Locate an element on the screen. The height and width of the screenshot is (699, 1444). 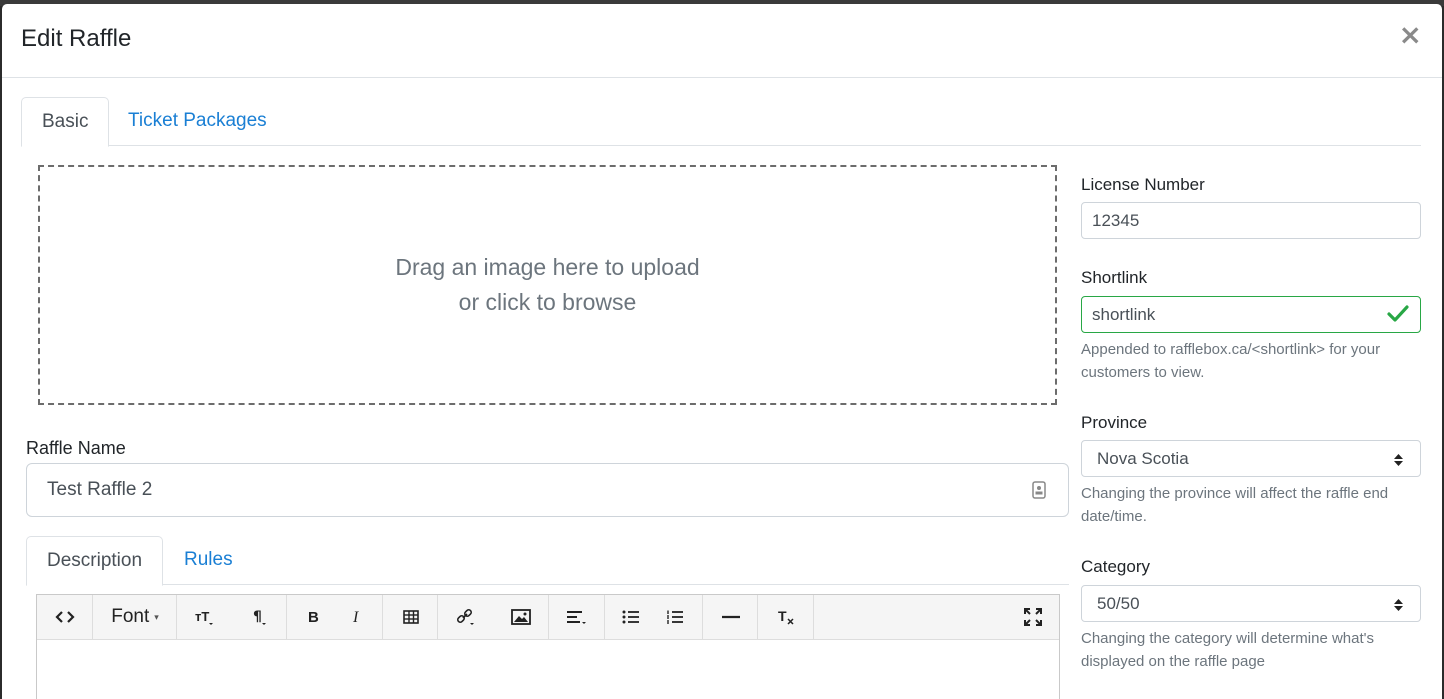
fullscreen-icon is located at coordinates (1032, 617).